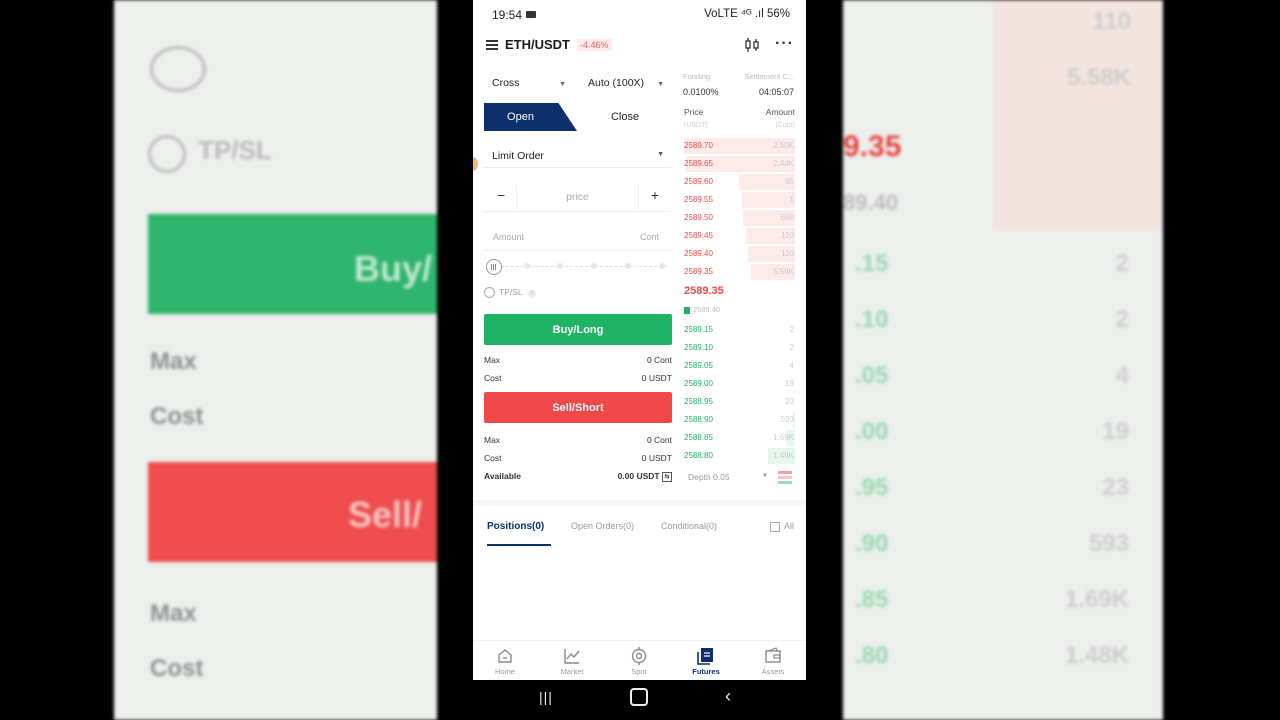 The image size is (1280, 720). What do you see at coordinates (709, 477) in the screenshot?
I see `depth-value: Depth 0.05` at bounding box center [709, 477].